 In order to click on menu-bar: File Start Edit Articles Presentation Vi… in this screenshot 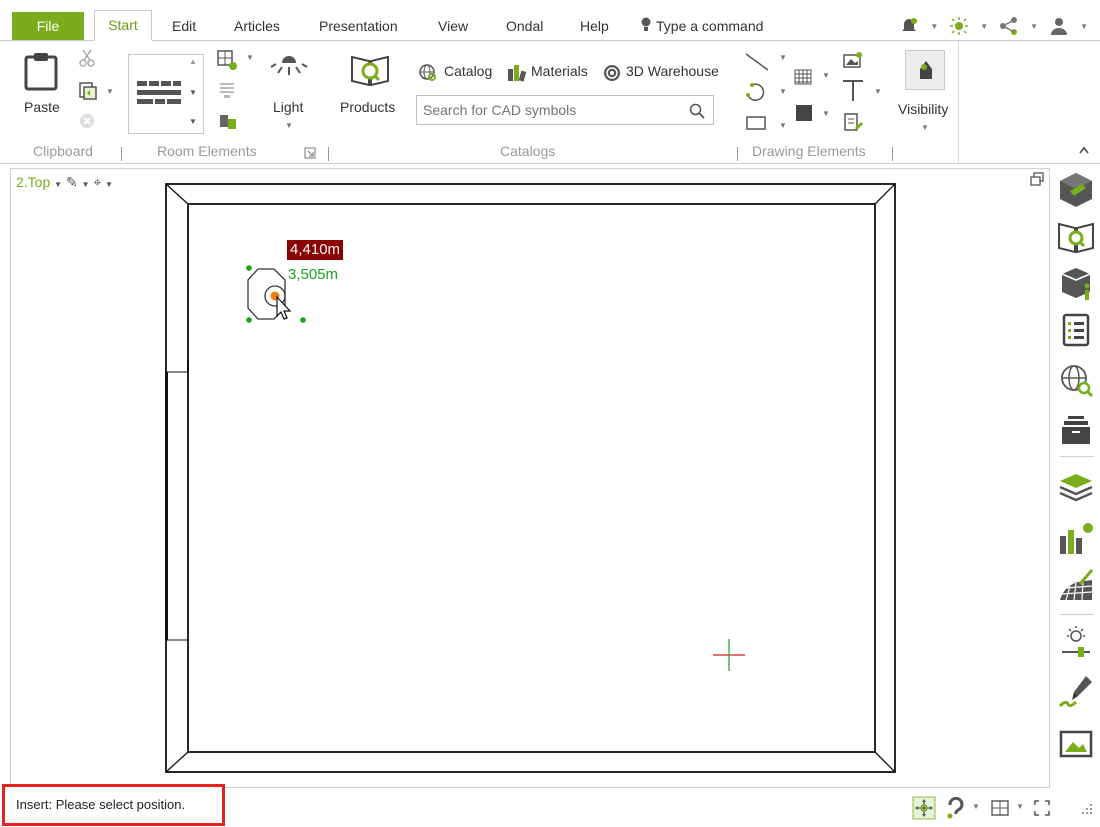, I will do `click(550, 20)`.